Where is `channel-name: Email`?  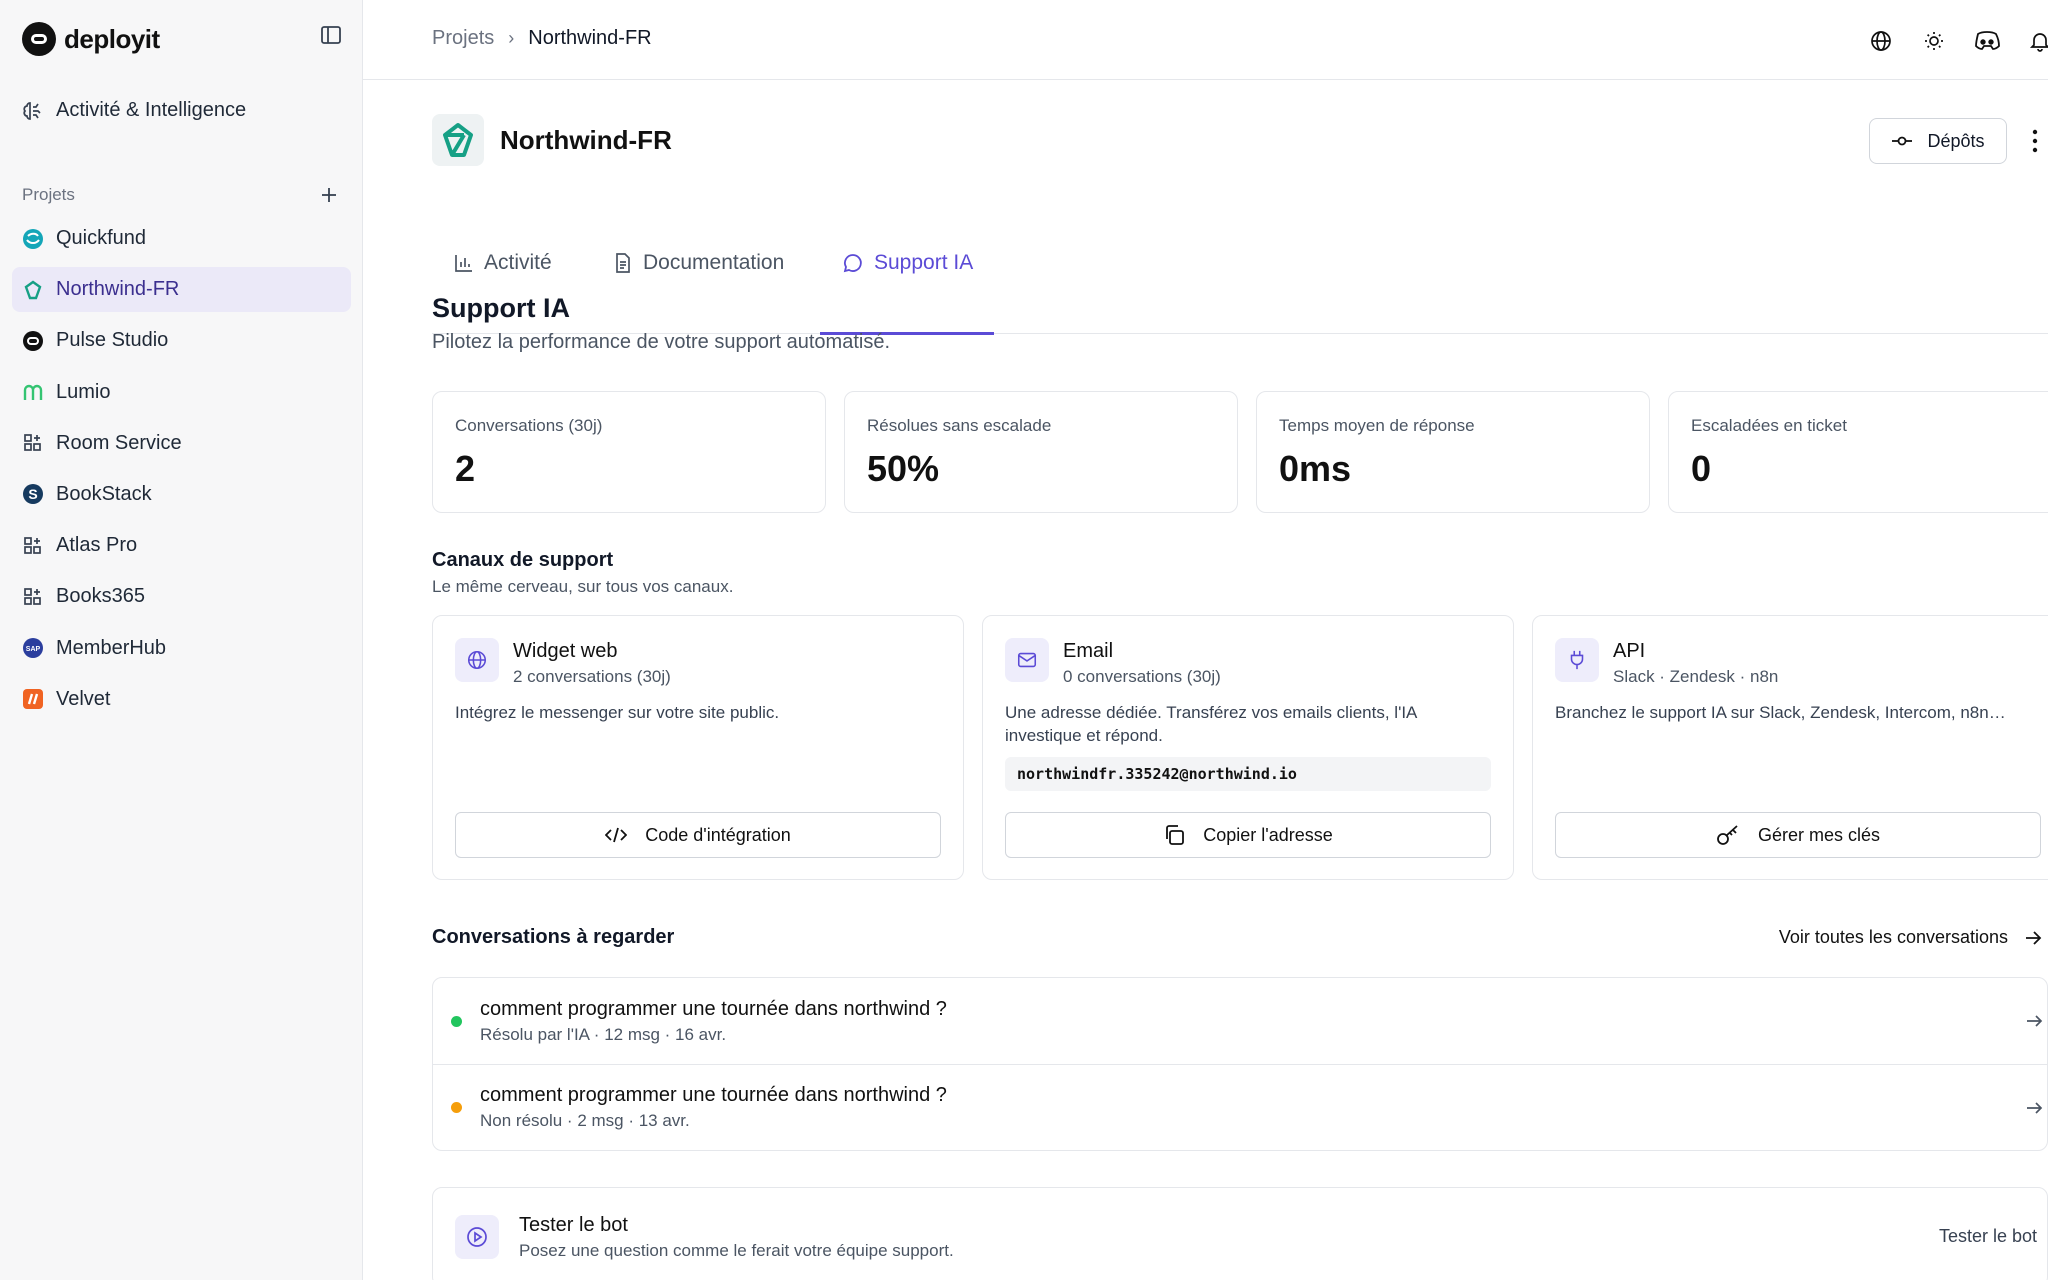 channel-name: Email is located at coordinates (1088, 651).